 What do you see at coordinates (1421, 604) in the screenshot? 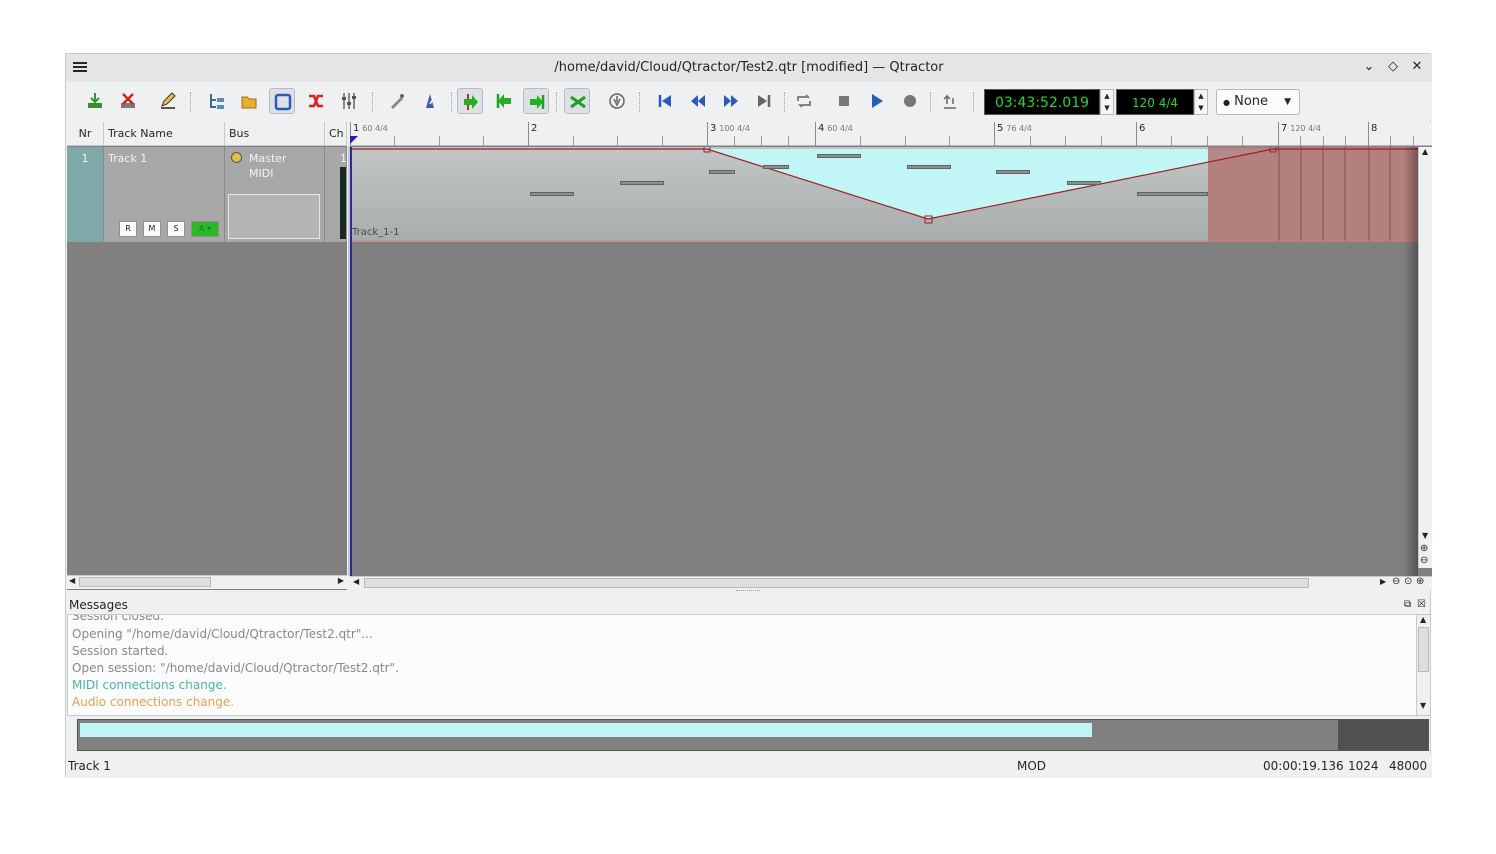
I see `close-panel-icon: ☒` at bounding box center [1421, 604].